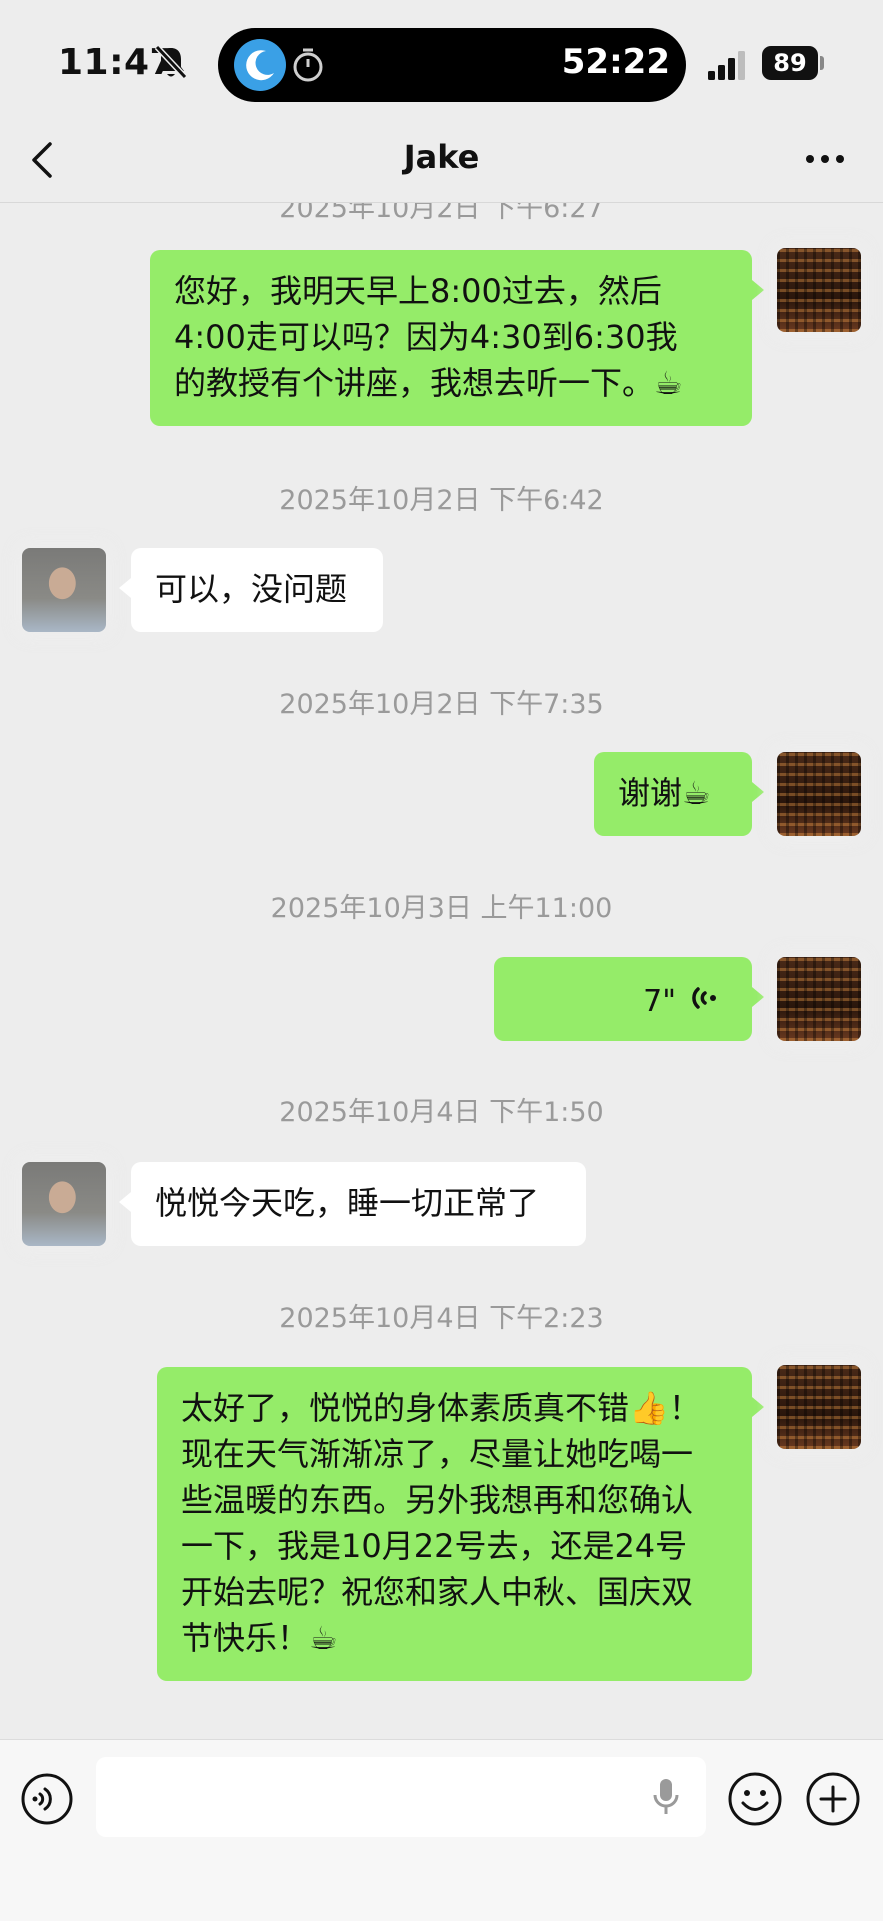 The image size is (883, 1921). Describe the element at coordinates (441, 213) in the screenshot. I see `message-timestamp: 2025年10月2日 下午6:27` at that location.